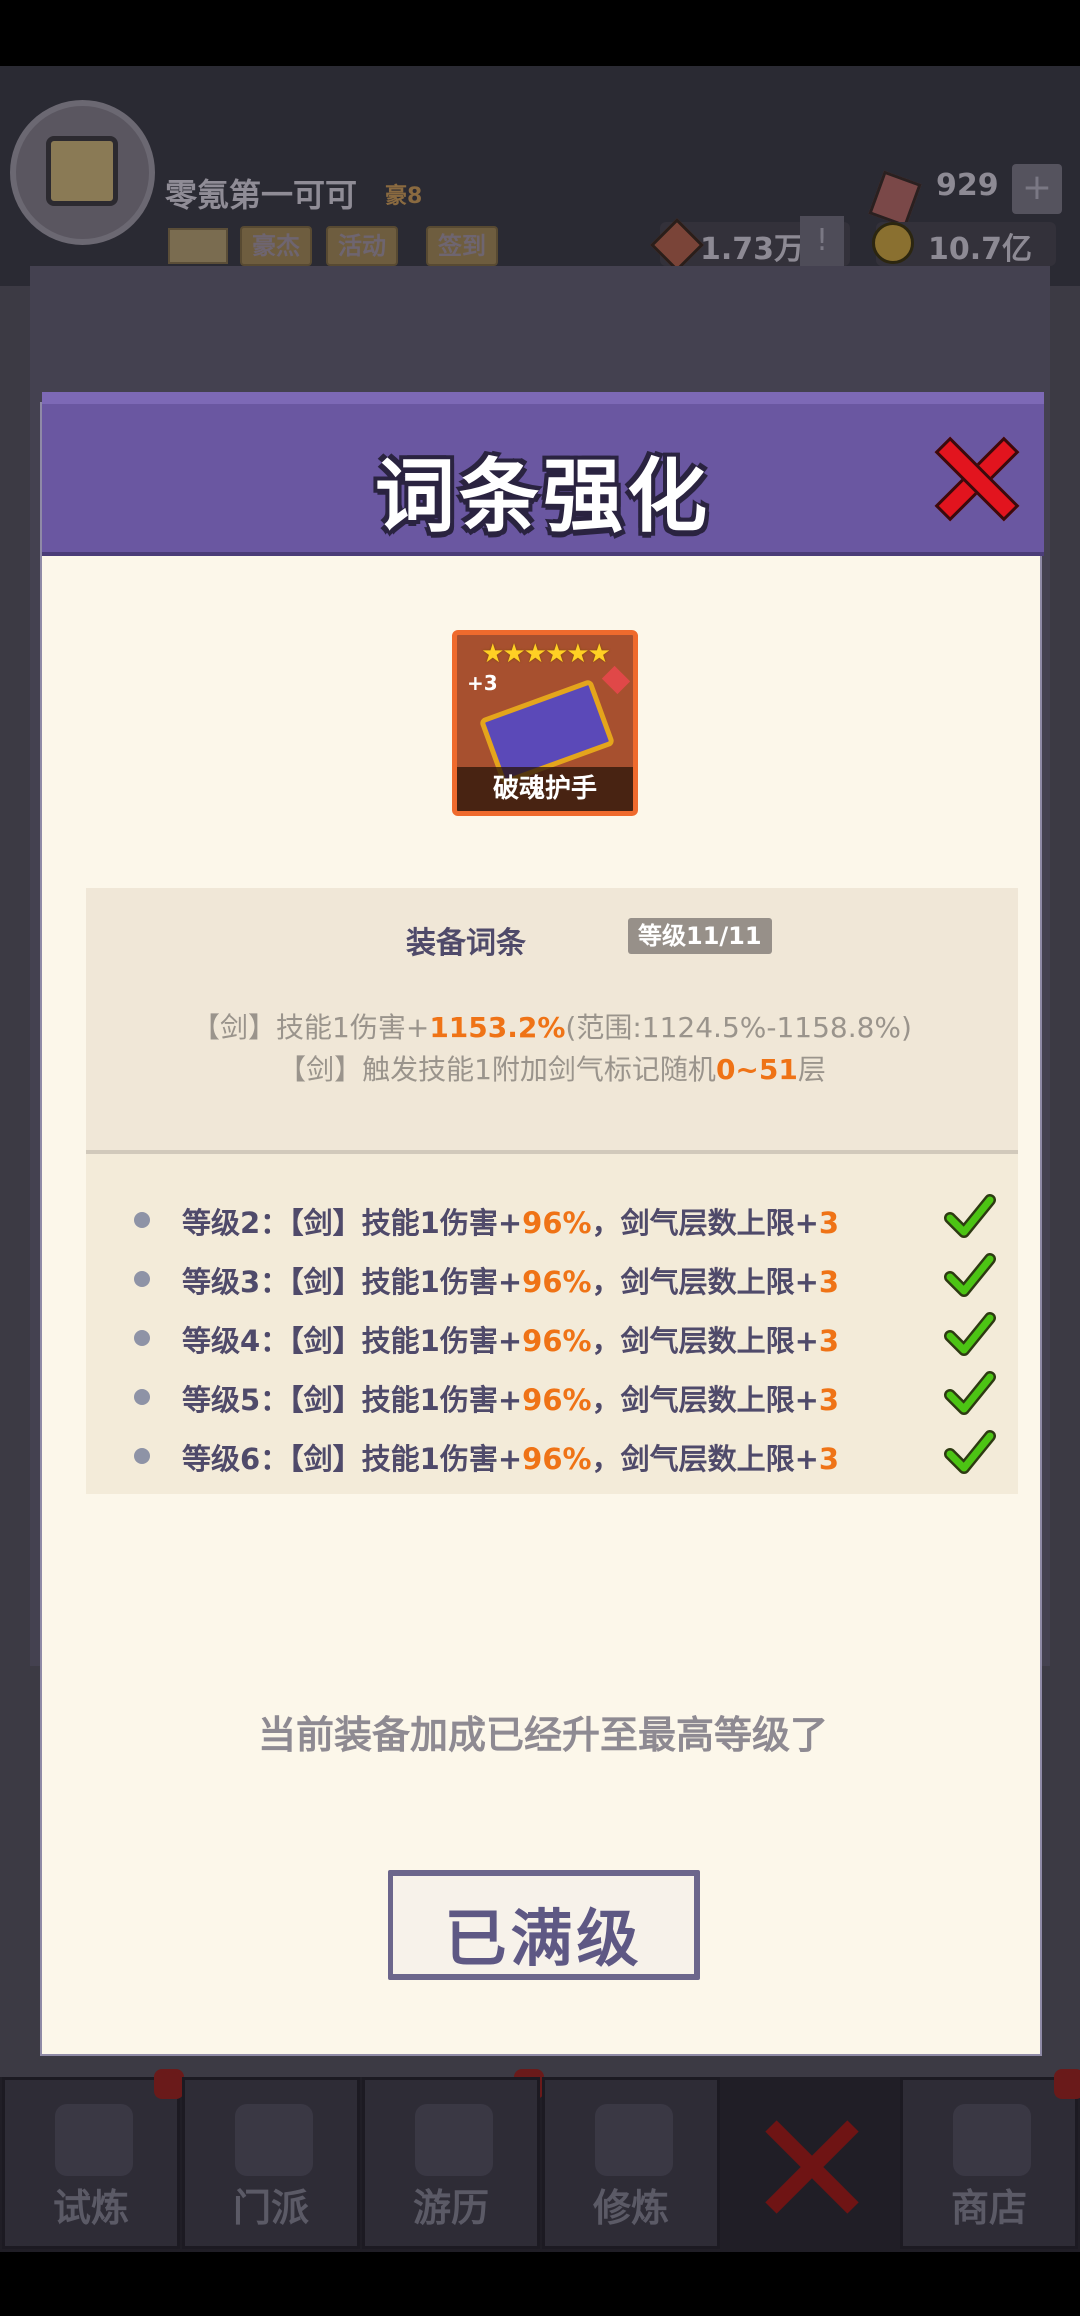 The image size is (1080, 2316). Describe the element at coordinates (634, 2140) in the screenshot. I see `book-icon` at that location.